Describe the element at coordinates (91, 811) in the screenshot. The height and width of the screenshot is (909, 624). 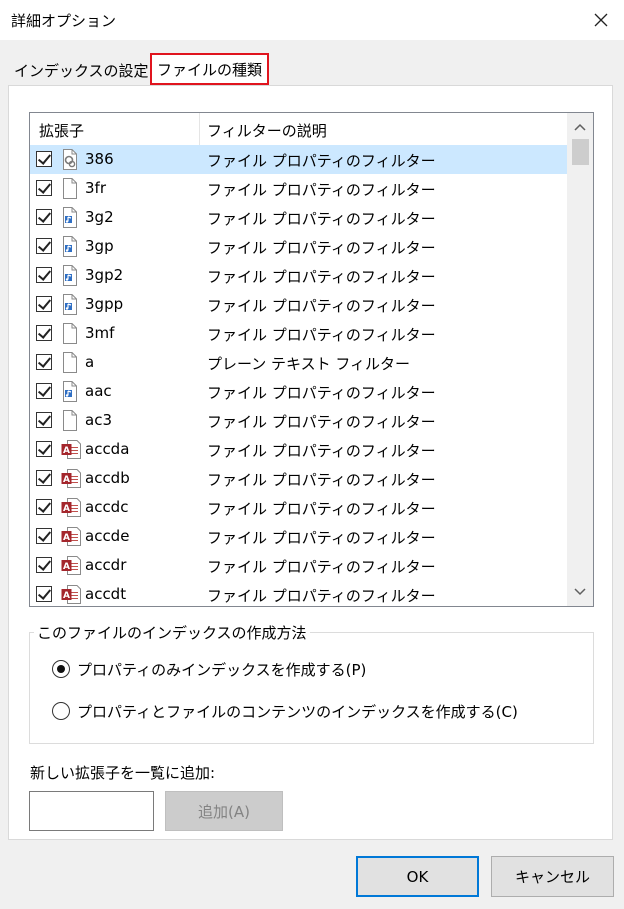
I see `new-extension-input` at that location.